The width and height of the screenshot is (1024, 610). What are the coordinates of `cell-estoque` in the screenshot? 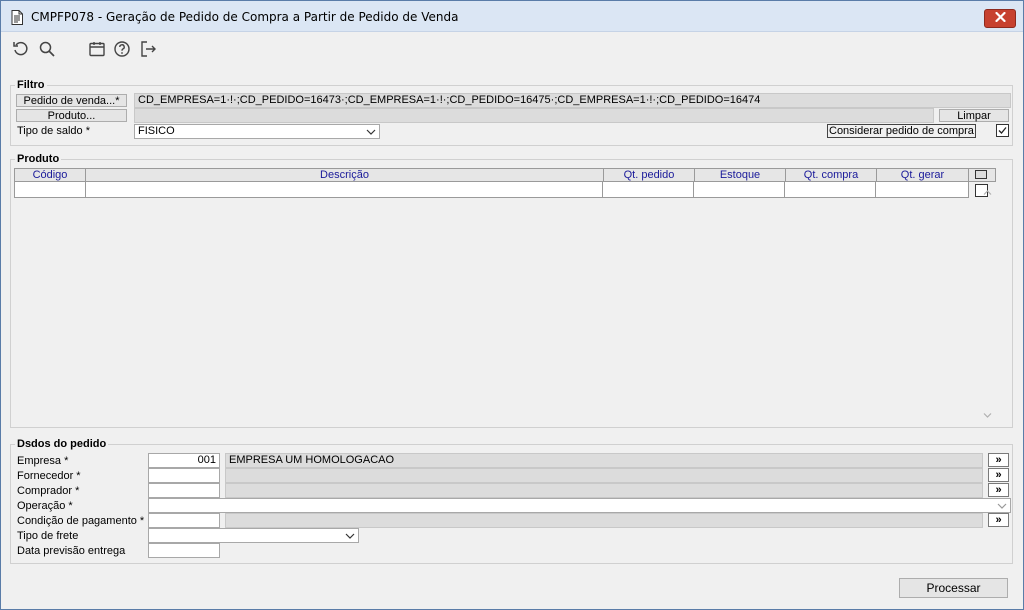 It's located at (740, 189).